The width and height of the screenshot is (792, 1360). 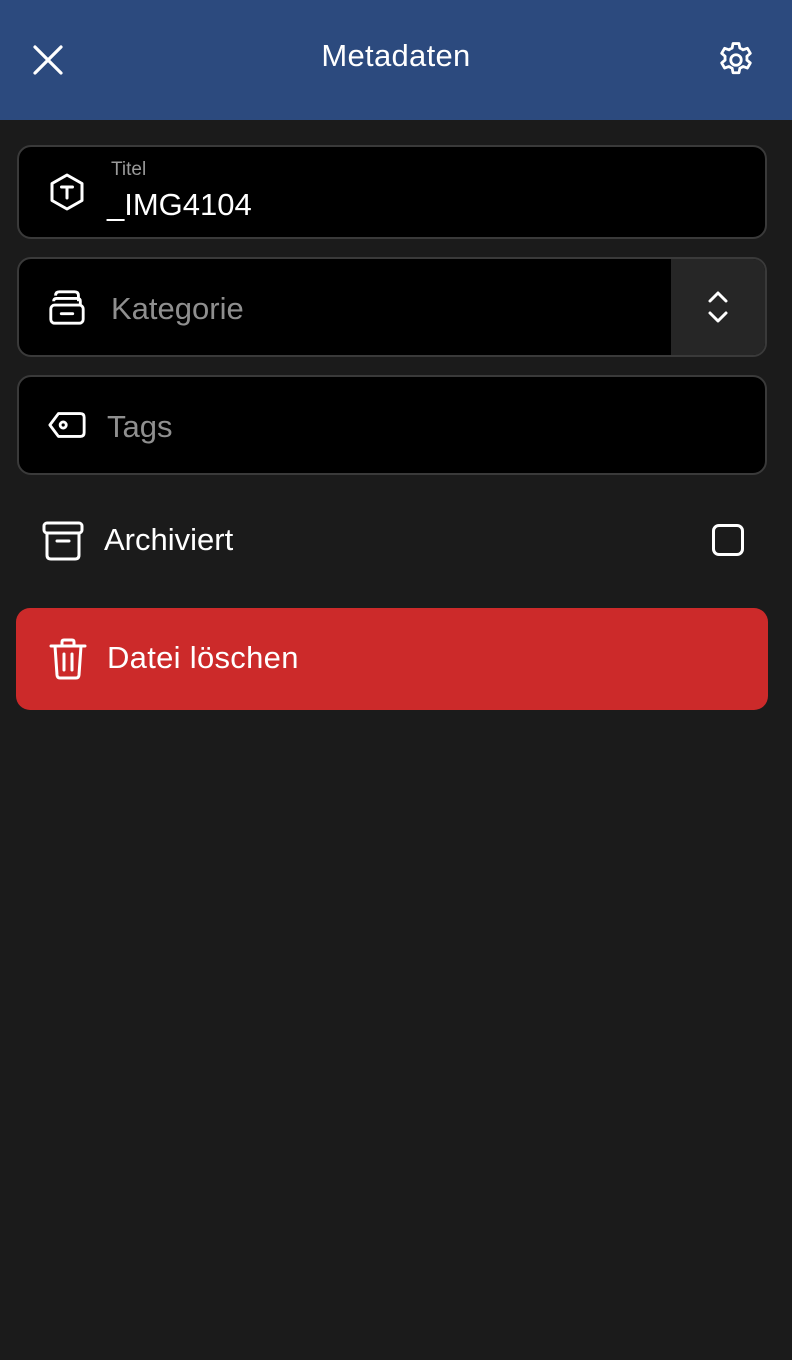 What do you see at coordinates (169, 539) in the screenshot?
I see `archive-label: Archiviert` at bounding box center [169, 539].